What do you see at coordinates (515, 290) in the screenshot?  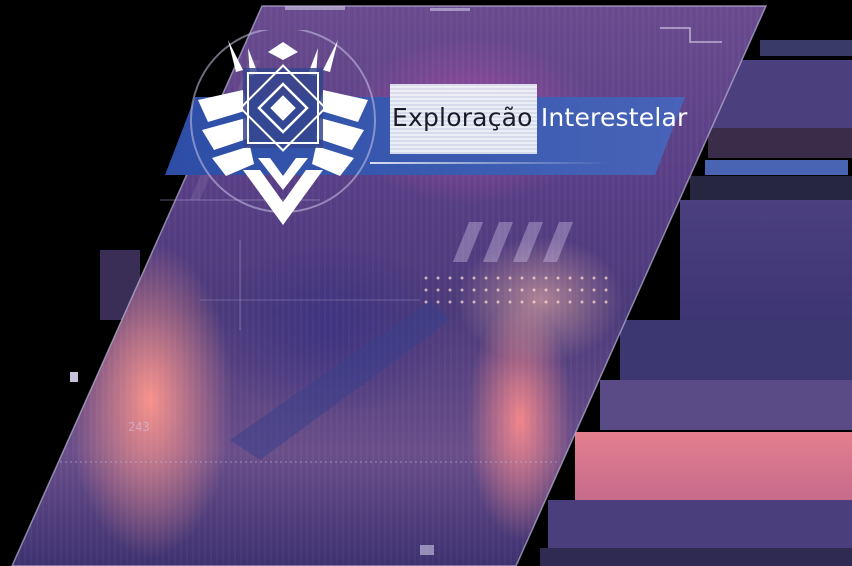 I see `dot-grid-decoration` at bounding box center [515, 290].